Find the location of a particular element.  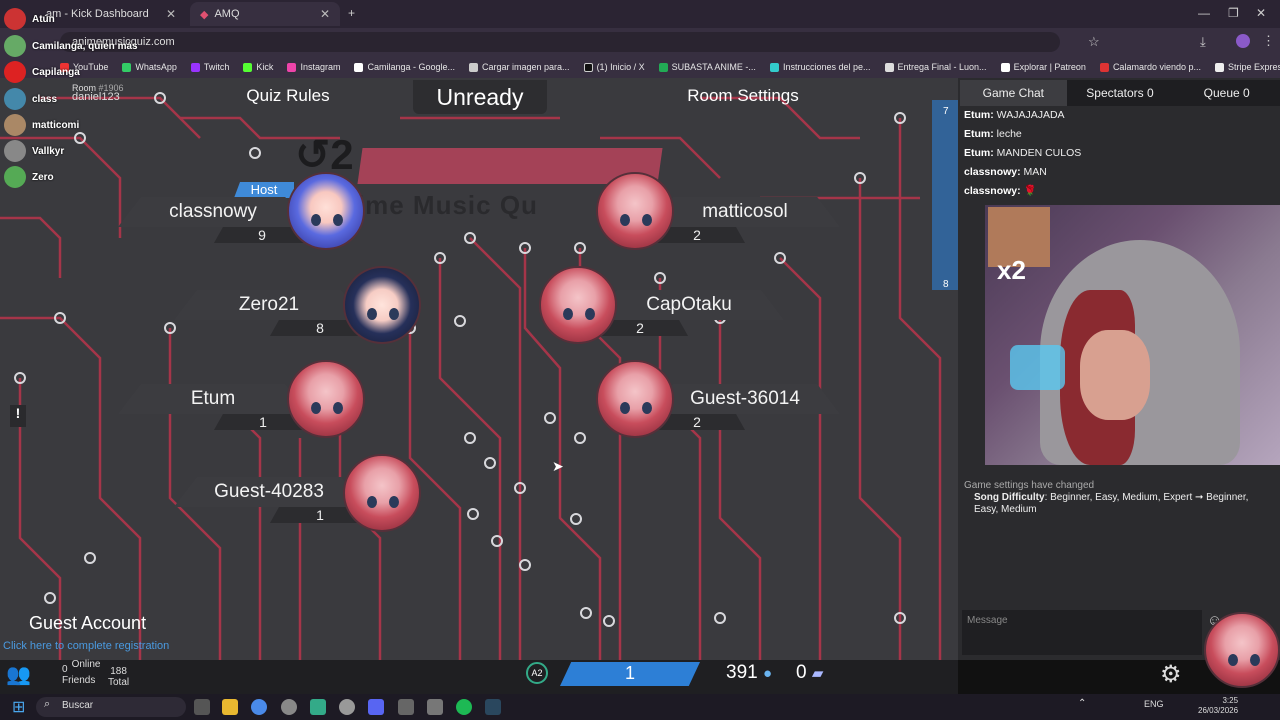

close-window-icon: ✕ is located at coordinates (1261, 13).